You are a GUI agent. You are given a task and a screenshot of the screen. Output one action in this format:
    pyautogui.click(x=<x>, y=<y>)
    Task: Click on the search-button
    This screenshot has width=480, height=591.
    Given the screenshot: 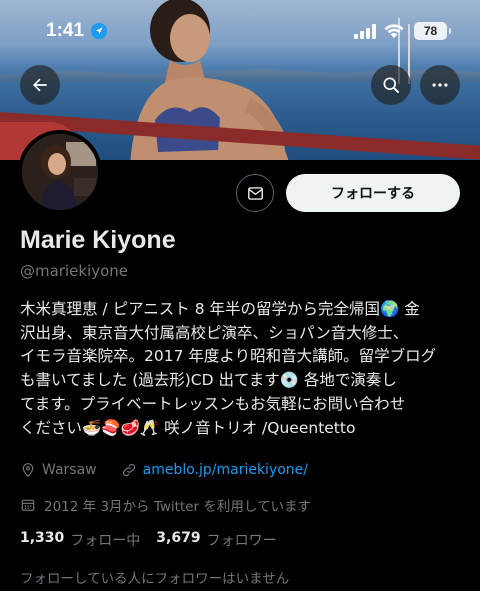 What is the action you would take?
    pyautogui.click(x=391, y=85)
    